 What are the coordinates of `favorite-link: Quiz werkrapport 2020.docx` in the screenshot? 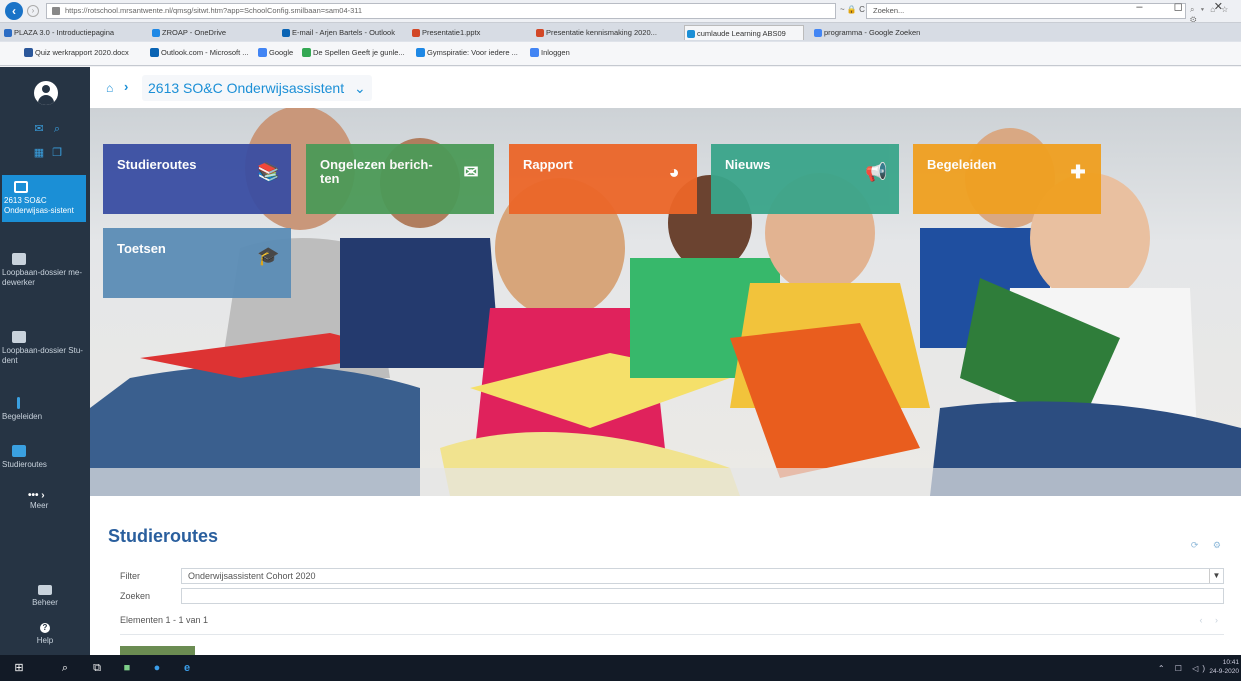 It's located at (76, 52).